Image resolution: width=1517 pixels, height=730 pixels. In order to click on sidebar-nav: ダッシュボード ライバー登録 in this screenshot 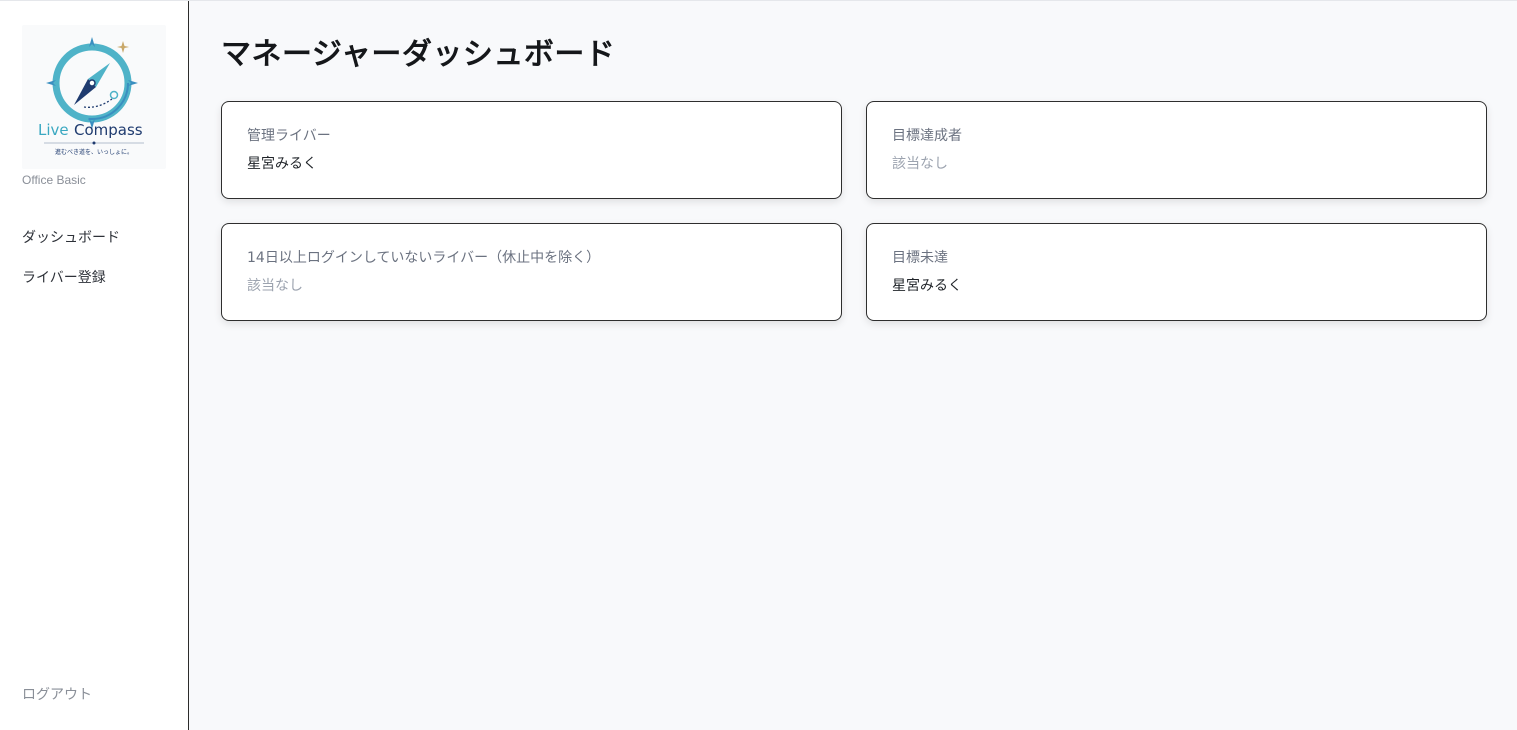, I will do `click(71, 268)`.